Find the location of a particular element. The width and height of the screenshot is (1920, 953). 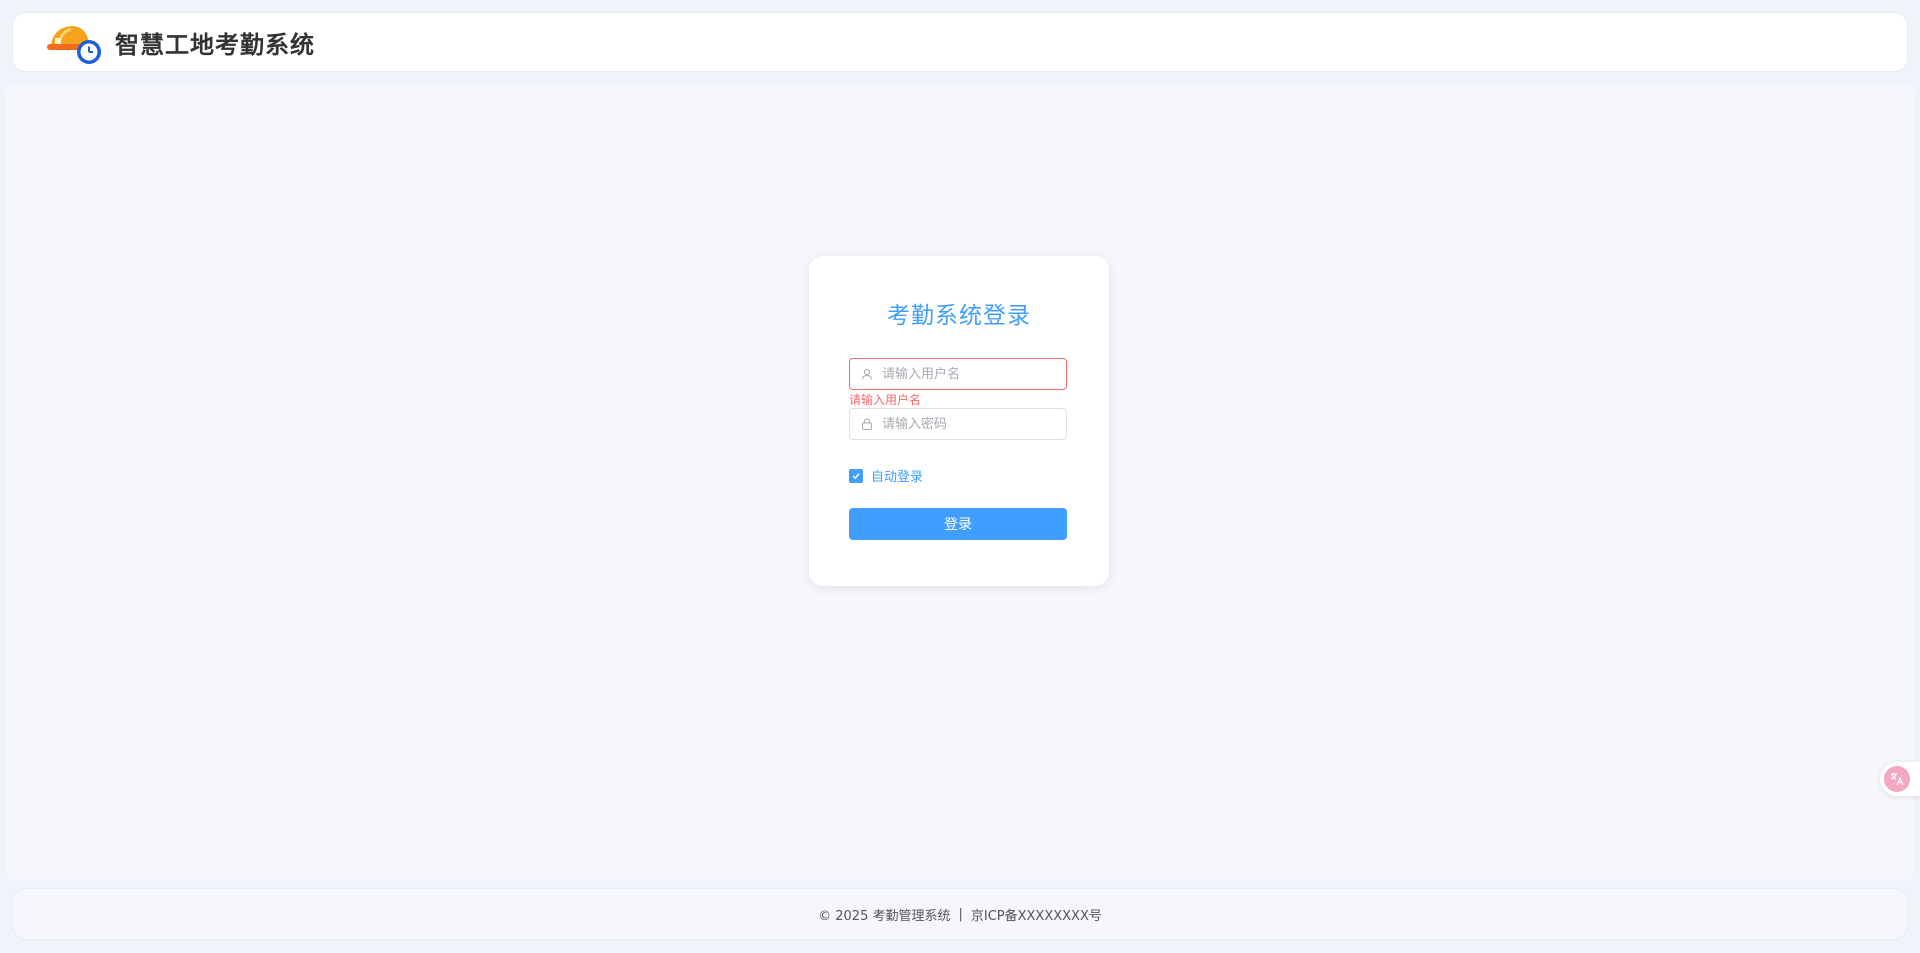

top-header: 智慧工地考勤系统 is located at coordinates (960, 42).